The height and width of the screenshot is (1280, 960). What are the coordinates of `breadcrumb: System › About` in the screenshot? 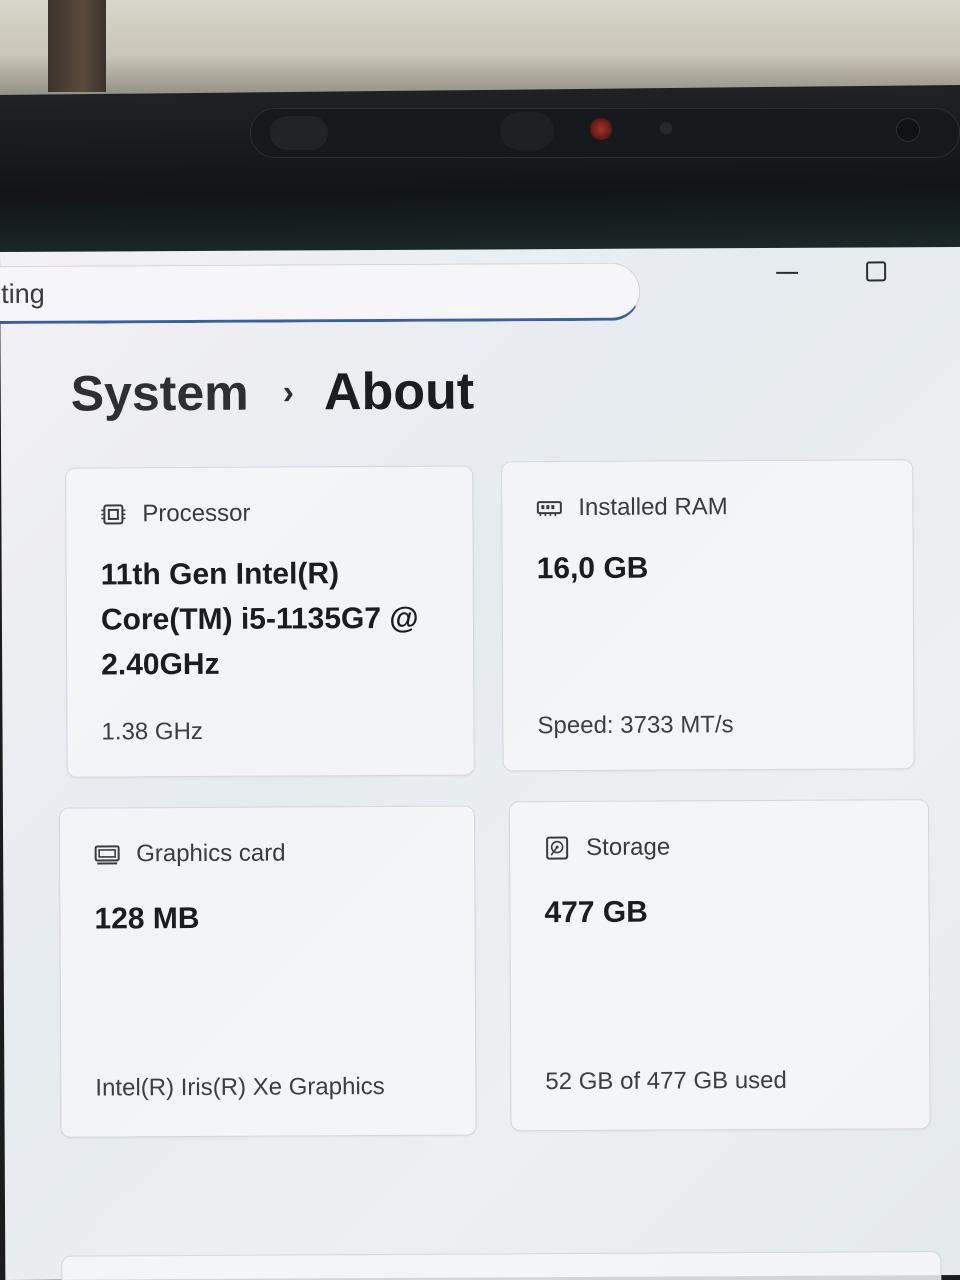 It's located at (273, 393).